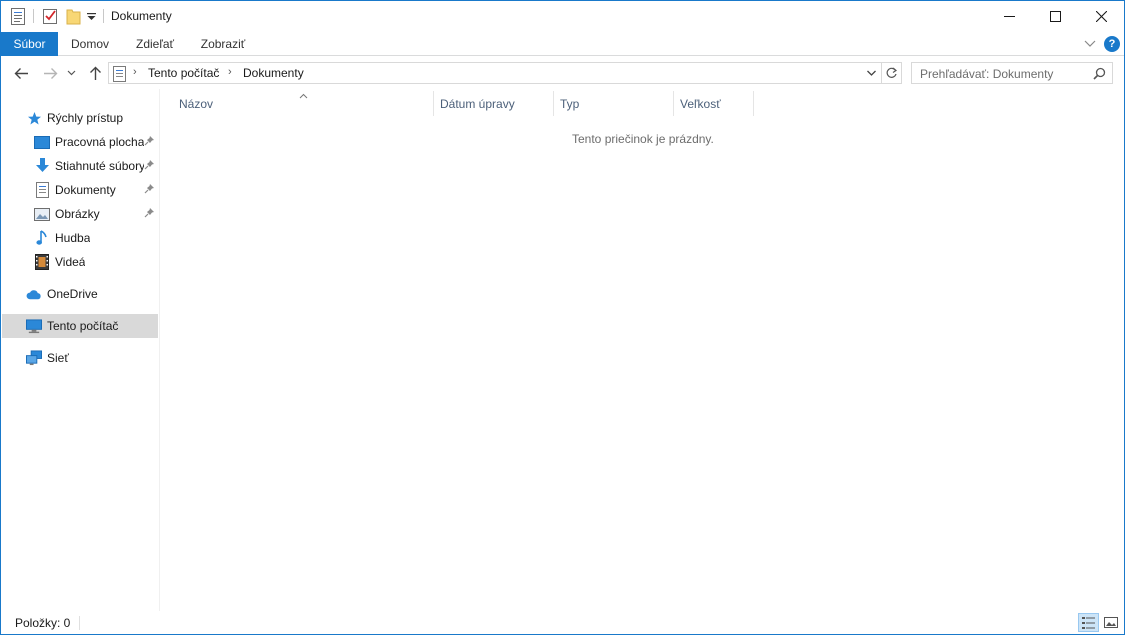 This screenshot has width=1125, height=635. I want to click on nav-label: Sieť, so click(58, 358).